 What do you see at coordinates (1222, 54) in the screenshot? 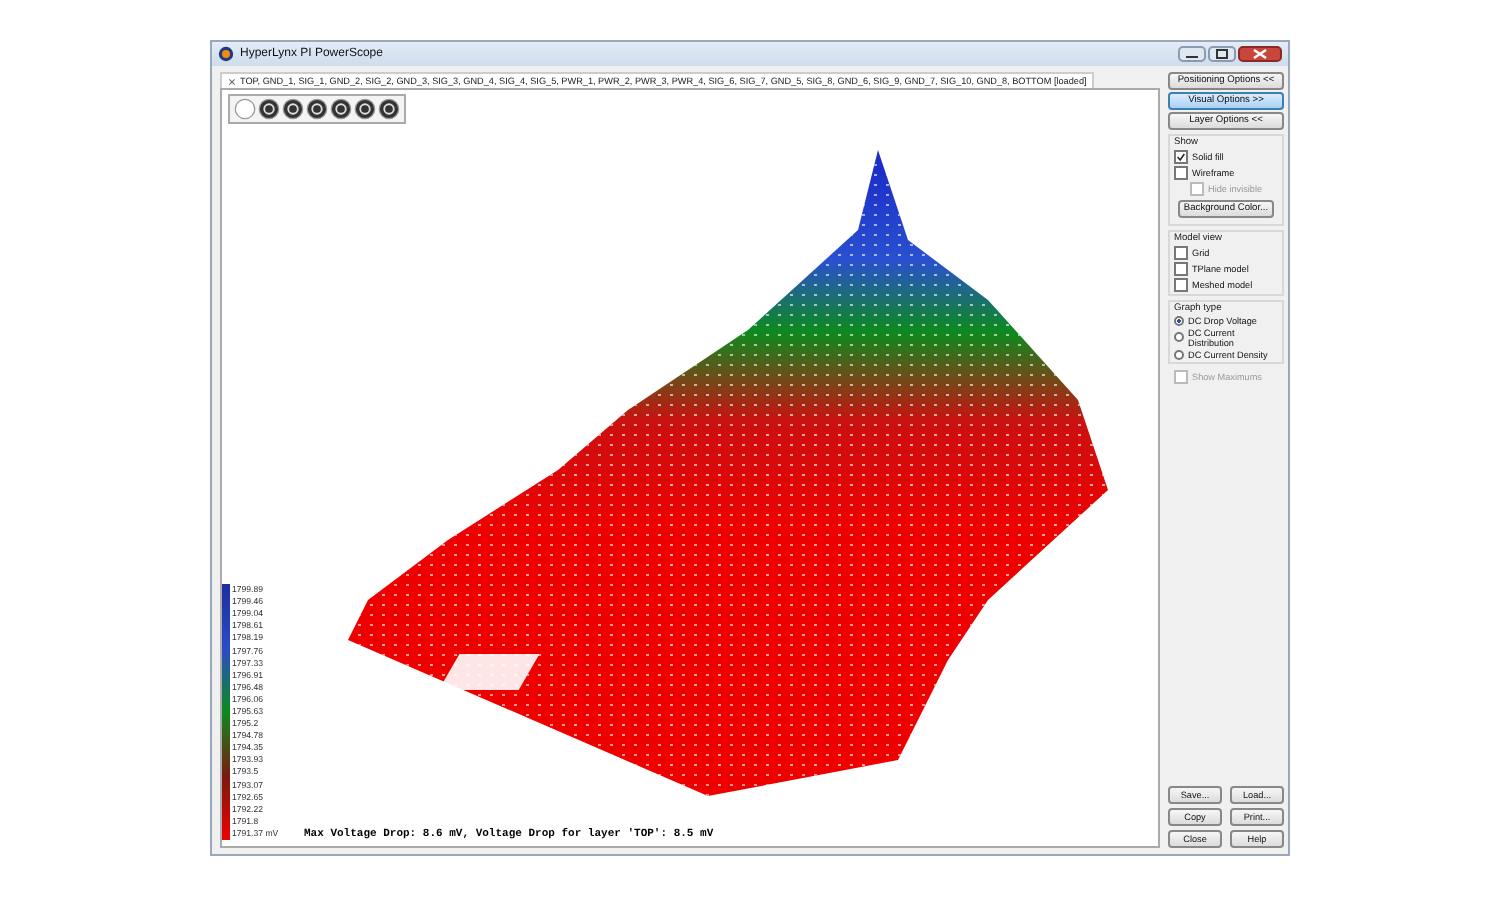
I see `maximize-icon` at bounding box center [1222, 54].